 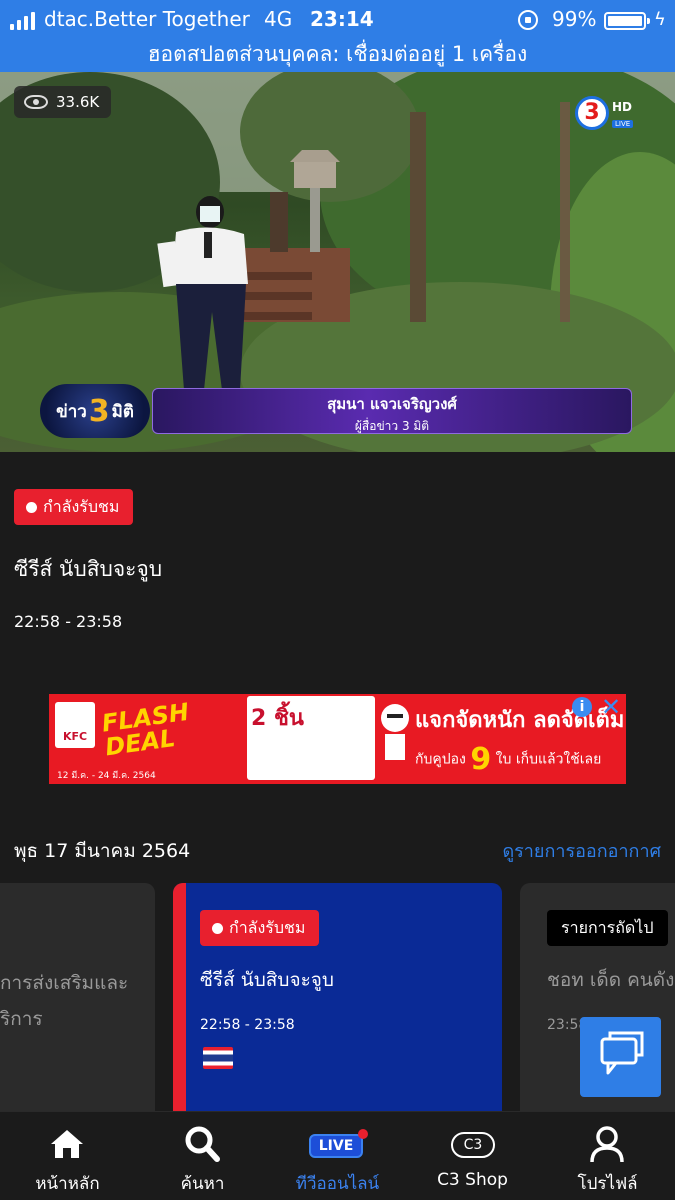 I want to click on ad-close-icon: ✕, so click(x=611, y=707).